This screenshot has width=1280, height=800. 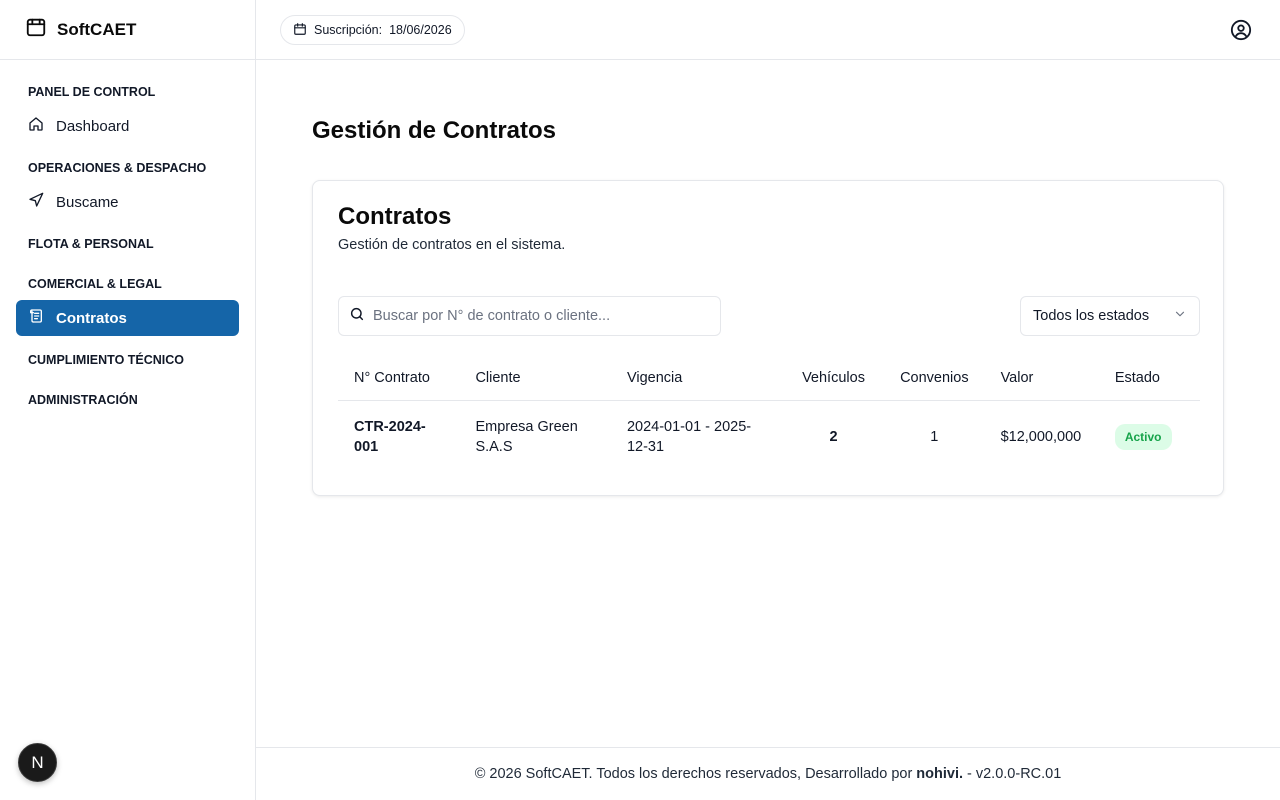 I want to click on status-filter-select: Todos los estados, so click(x=1110, y=316).